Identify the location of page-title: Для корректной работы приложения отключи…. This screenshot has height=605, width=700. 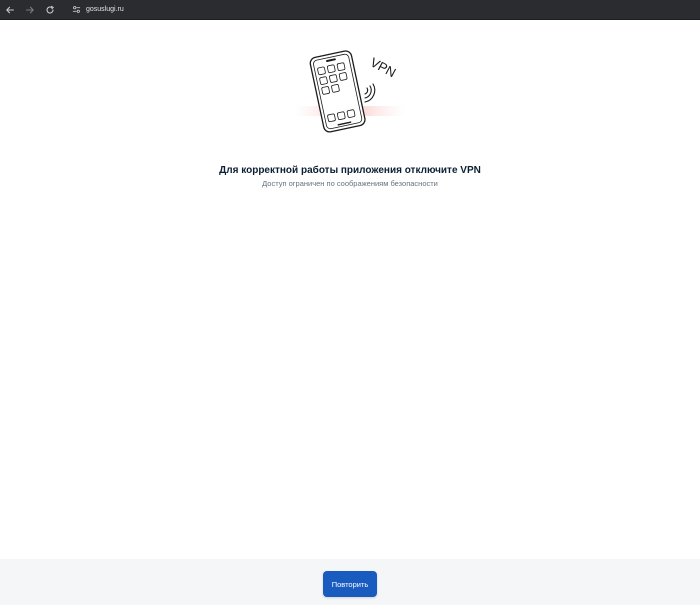
(350, 170).